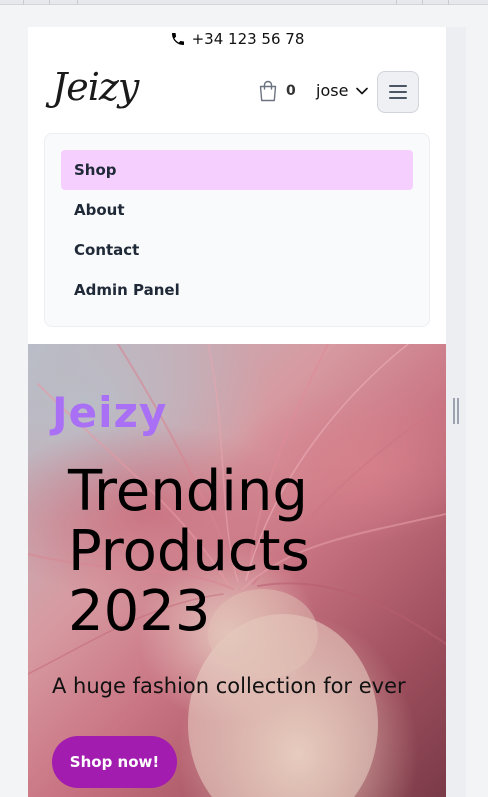  Describe the element at coordinates (291, 91) in the screenshot. I see `cart-count: 0` at that location.